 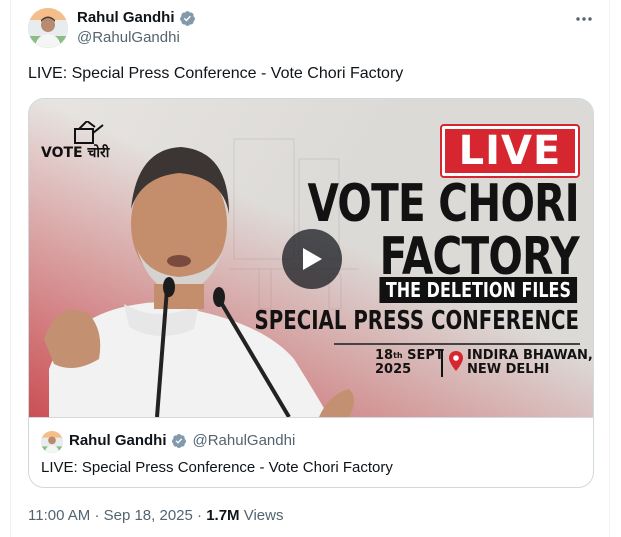 I want to click on ballot-box-icon, so click(x=89, y=132).